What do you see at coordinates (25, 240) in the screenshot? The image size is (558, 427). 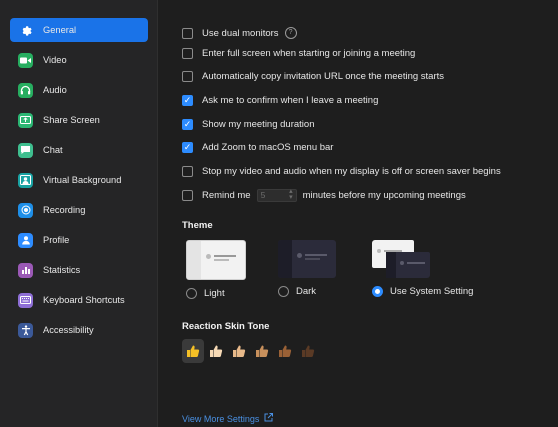 I see `profile-icon` at bounding box center [25, 240].